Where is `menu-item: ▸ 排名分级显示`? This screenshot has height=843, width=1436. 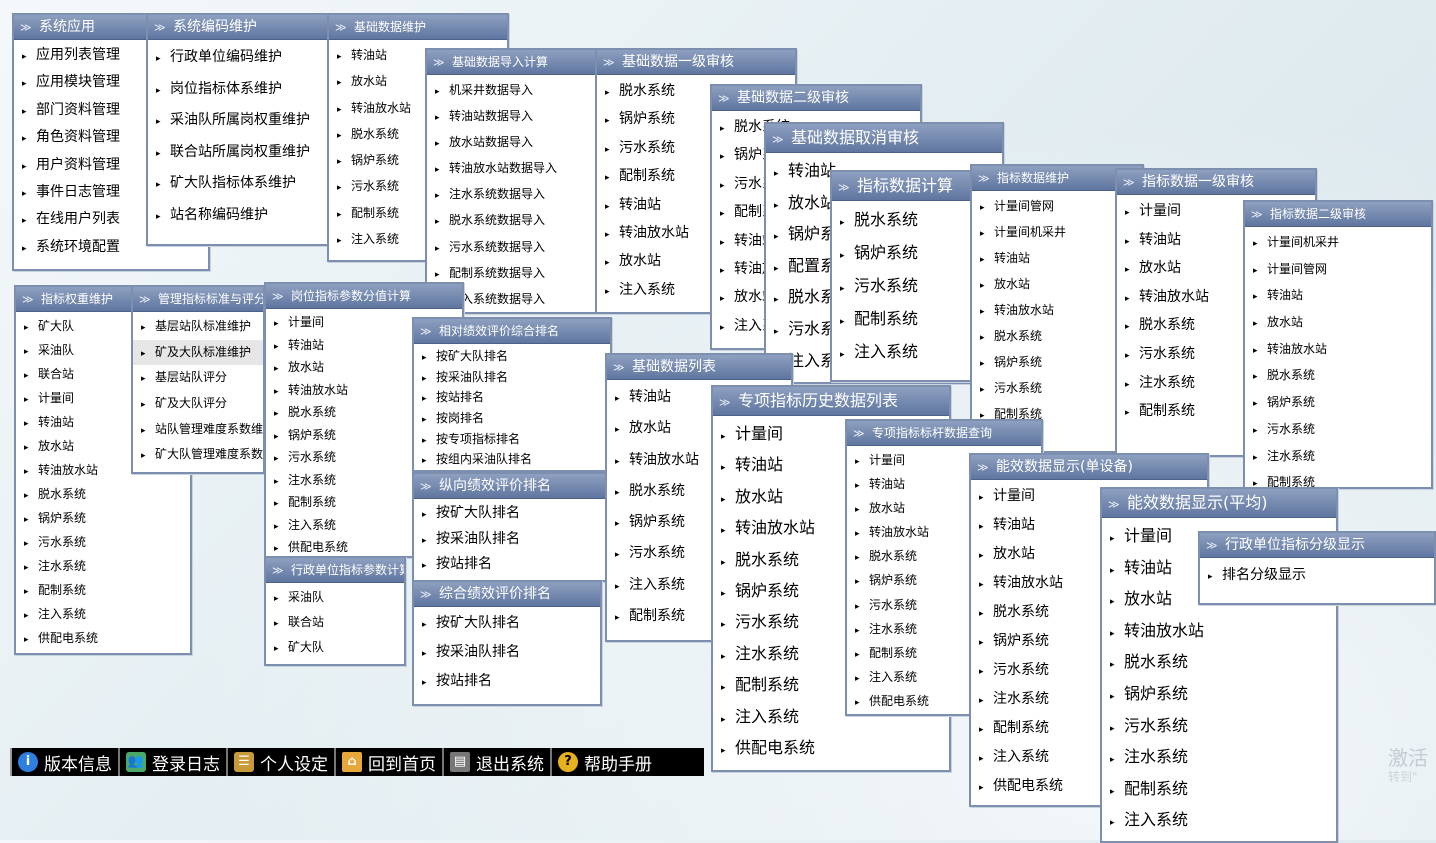
menu-item: ▸ 排名分级显示 is located at coordinates (1317, 575).